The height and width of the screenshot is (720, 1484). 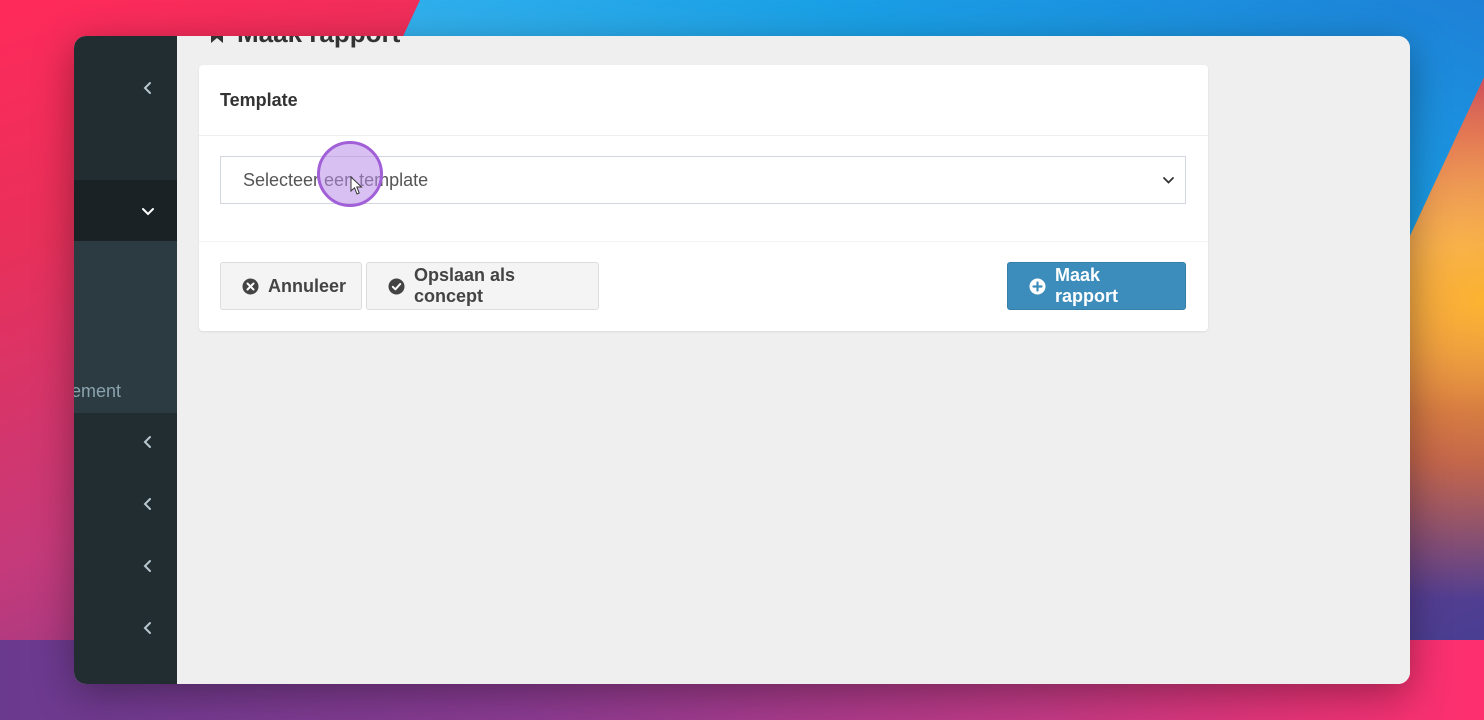 What do you see at coordinates (217, 39) in the screenshot?
I see `bookmark-icon` at bounding box center [217, 39].